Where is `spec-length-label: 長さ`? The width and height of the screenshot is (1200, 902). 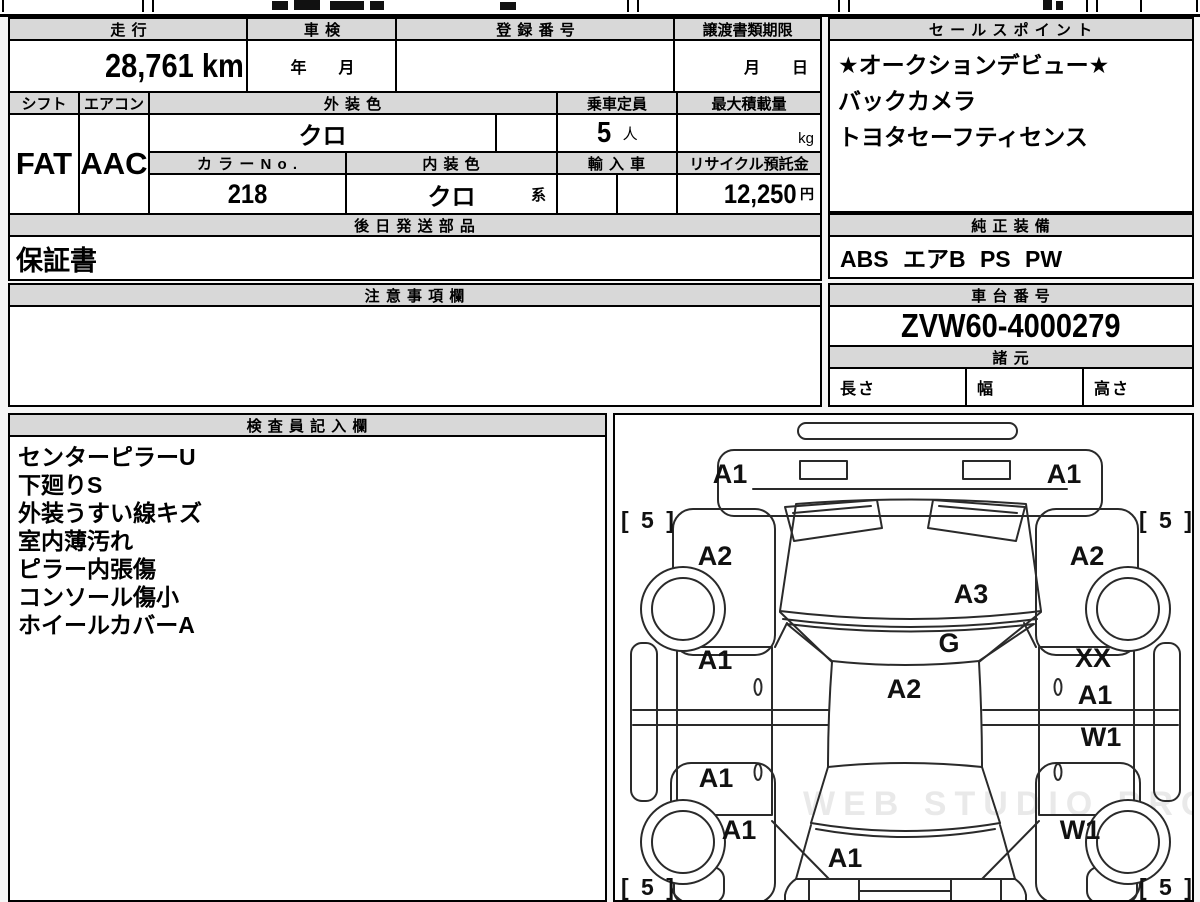 spec-length-label: 長さ is located at coordinates (858, 389).